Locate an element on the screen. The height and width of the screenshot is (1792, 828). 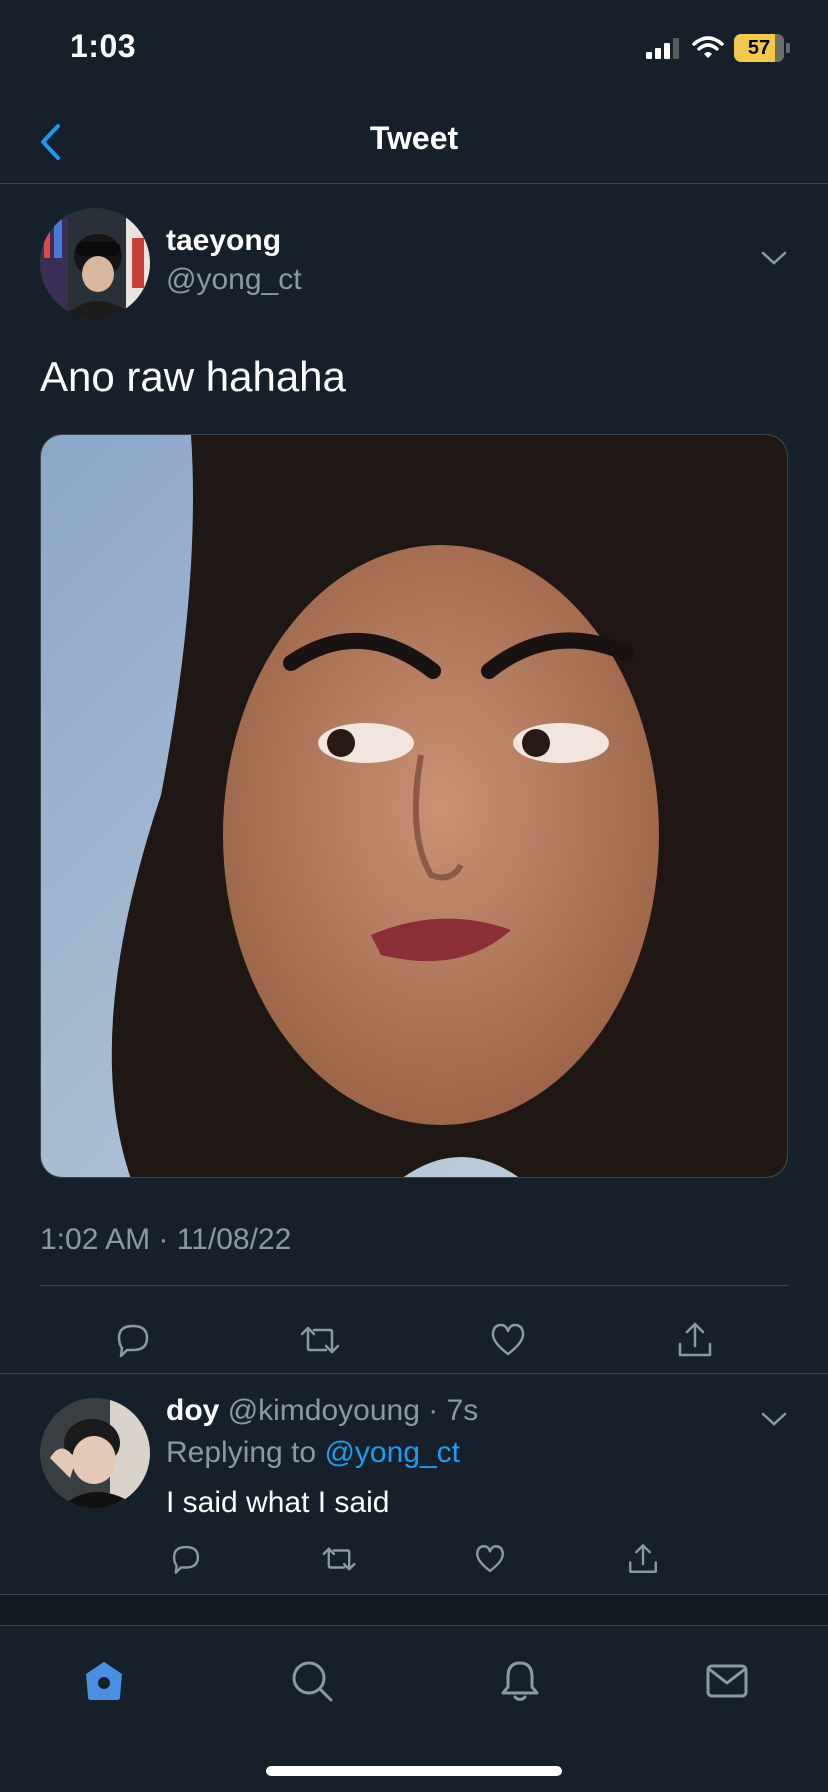
notifications-icon is located at coordinates (520, 1681).